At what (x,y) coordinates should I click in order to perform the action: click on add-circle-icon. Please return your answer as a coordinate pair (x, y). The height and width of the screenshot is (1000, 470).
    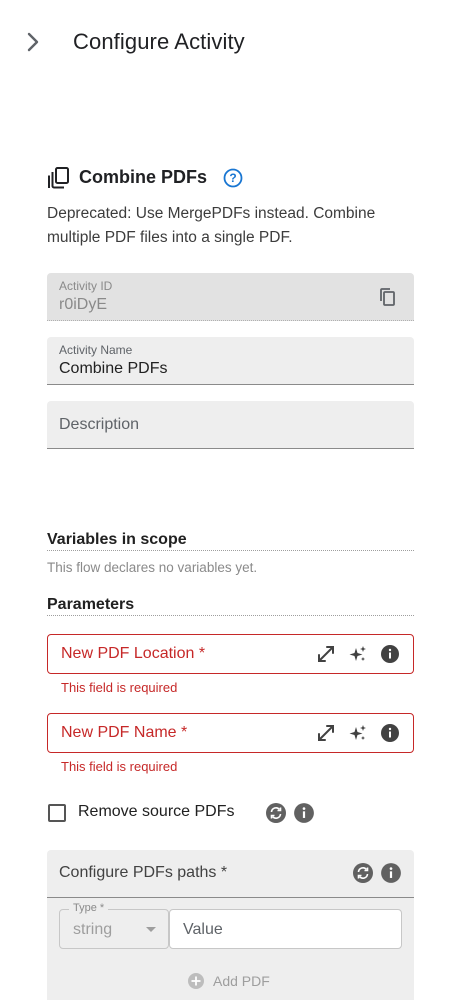
    Looking at the image, I should click on (196, 981).